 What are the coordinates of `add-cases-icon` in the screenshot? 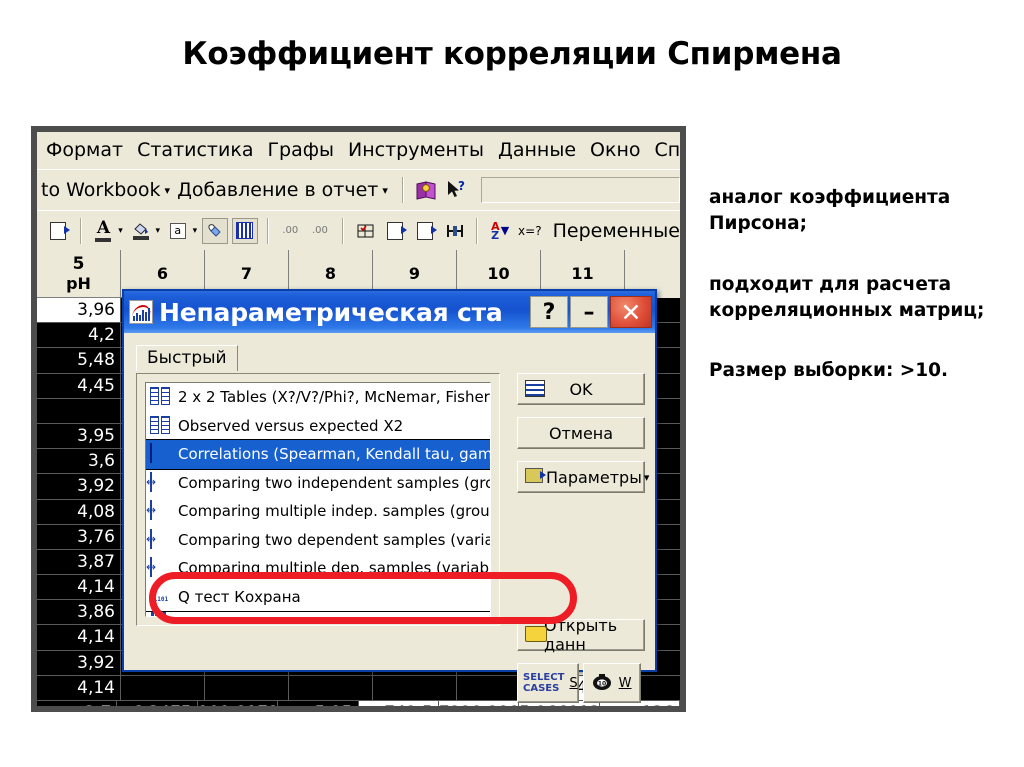 It's located at (395, 231).